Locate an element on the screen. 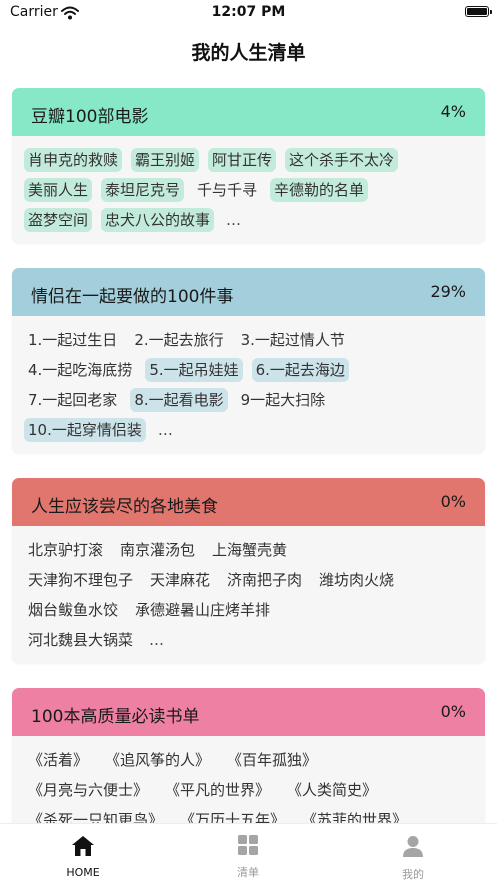 The image size is (497, 884). item-tag: 9一起大扫除 is located at coordinates (283, 400).